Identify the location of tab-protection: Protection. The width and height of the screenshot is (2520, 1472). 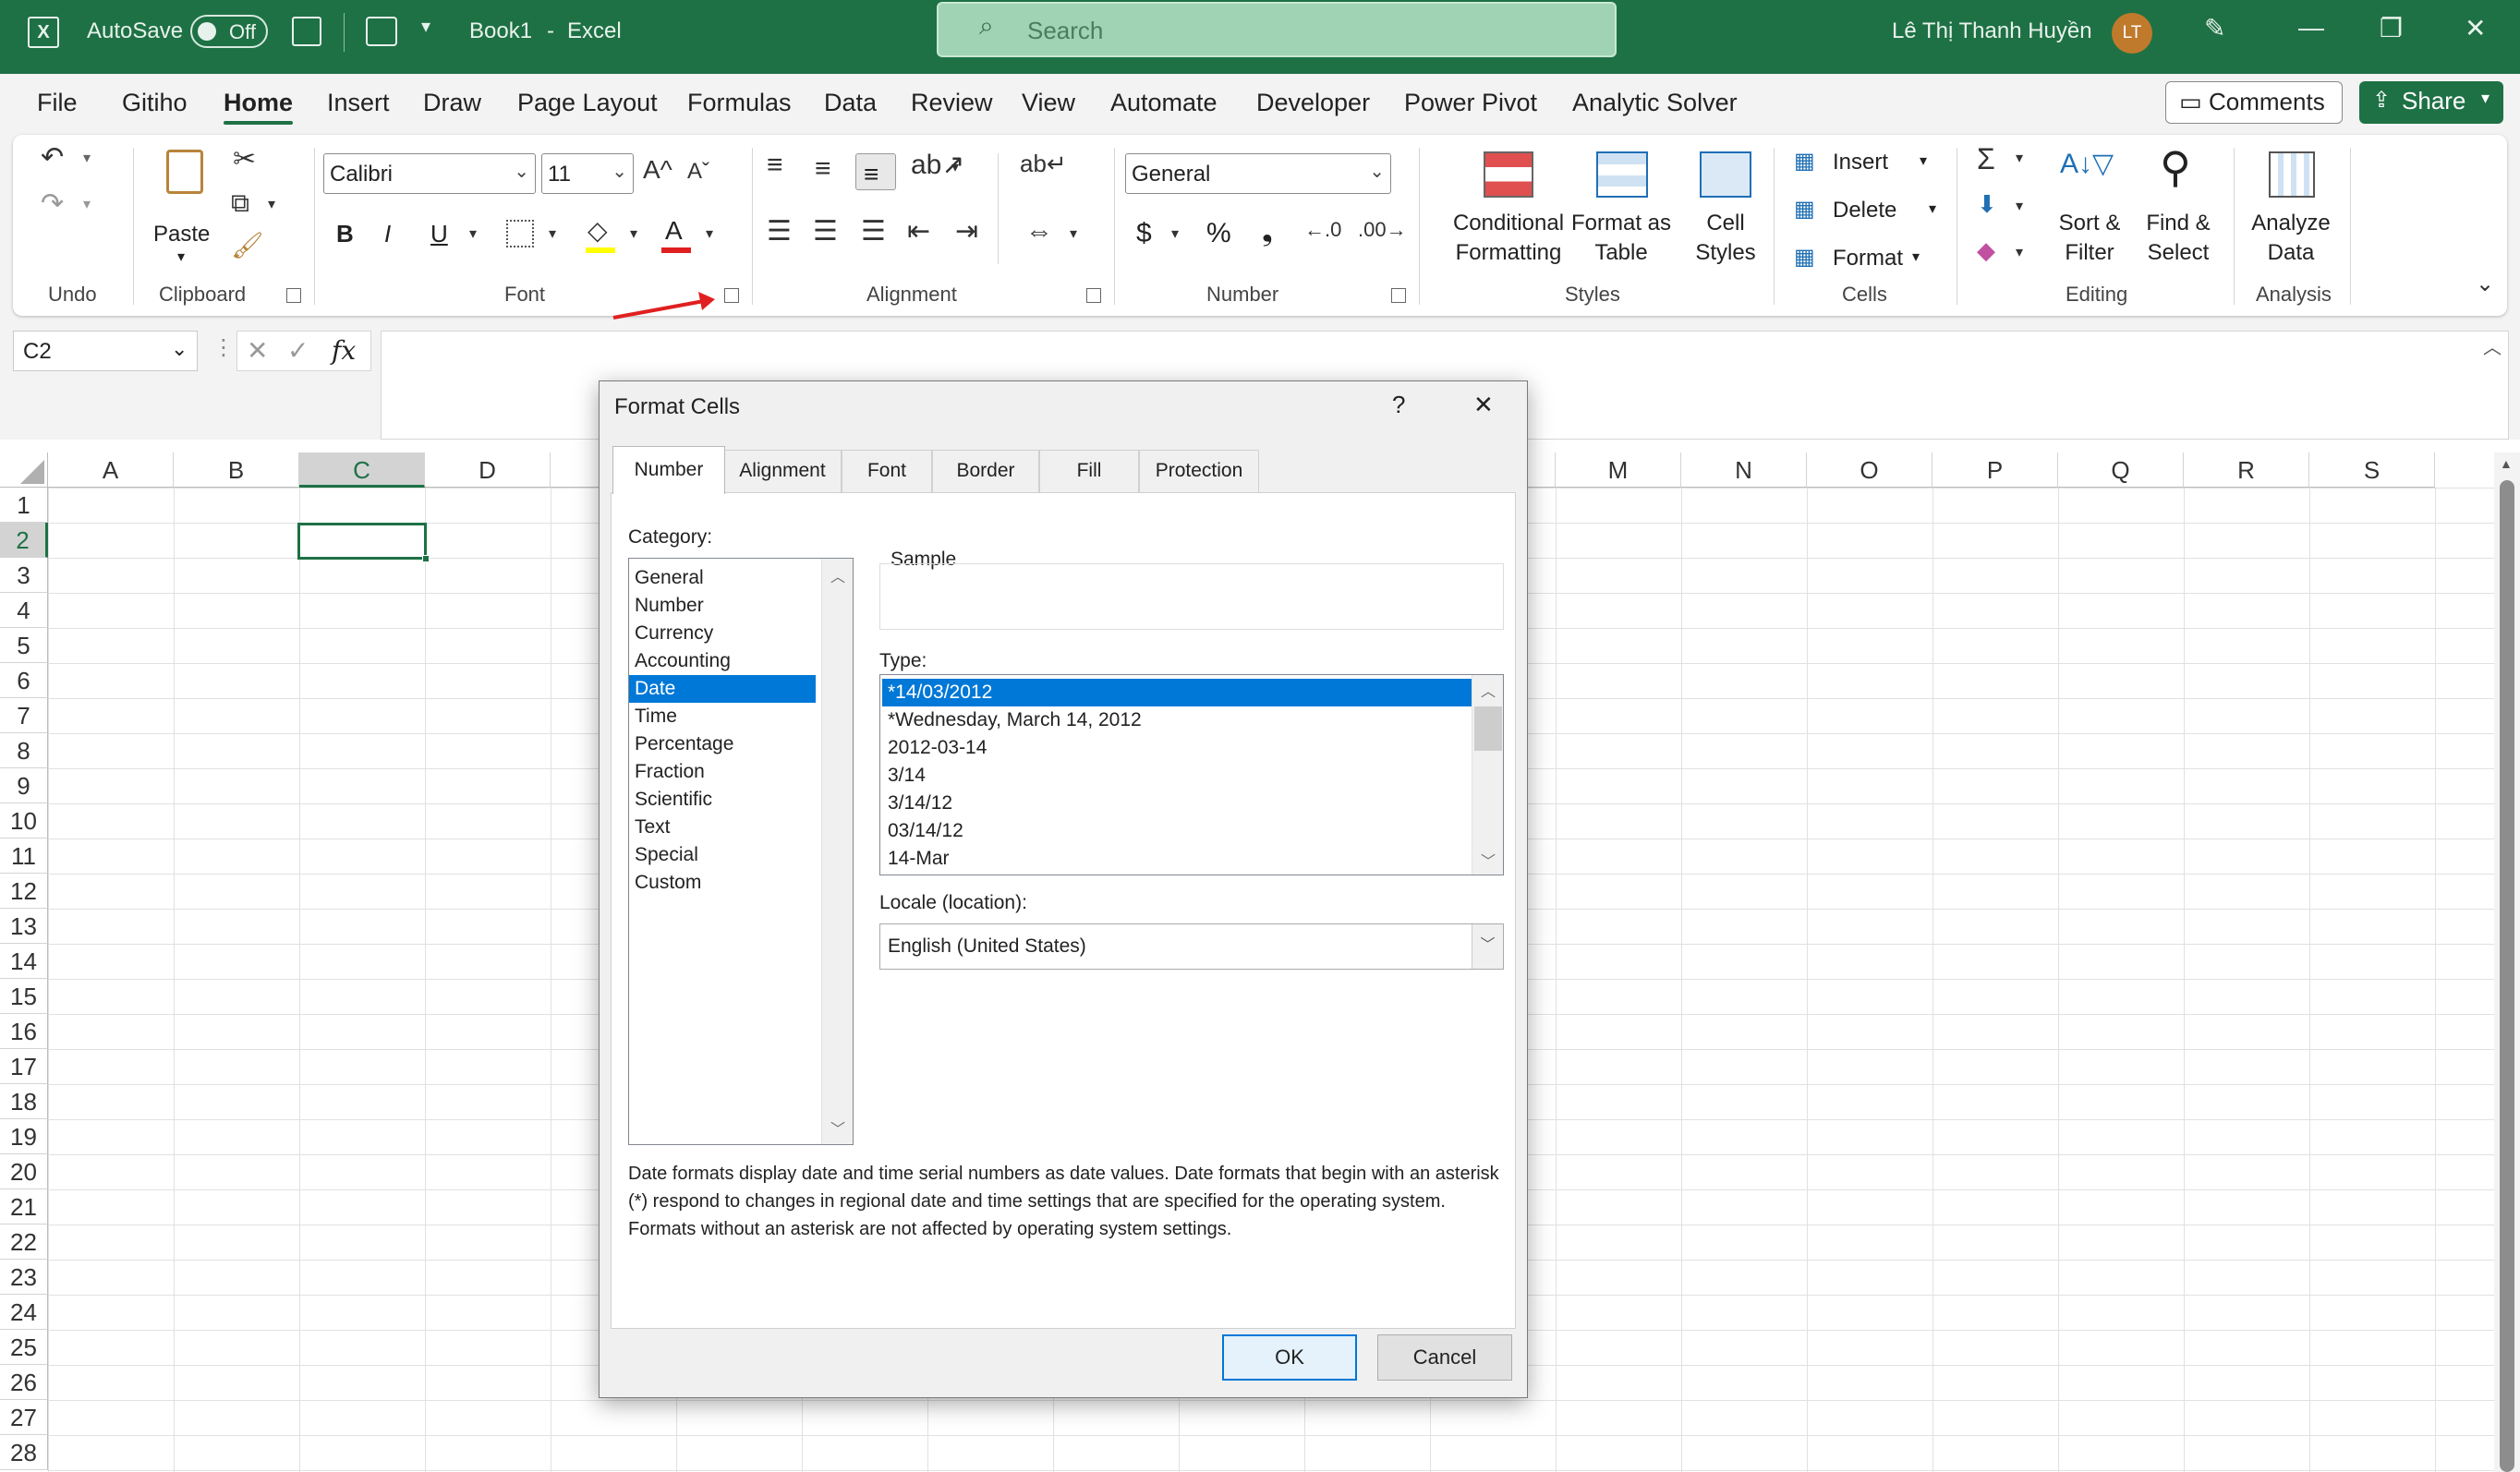
(1199, 471).